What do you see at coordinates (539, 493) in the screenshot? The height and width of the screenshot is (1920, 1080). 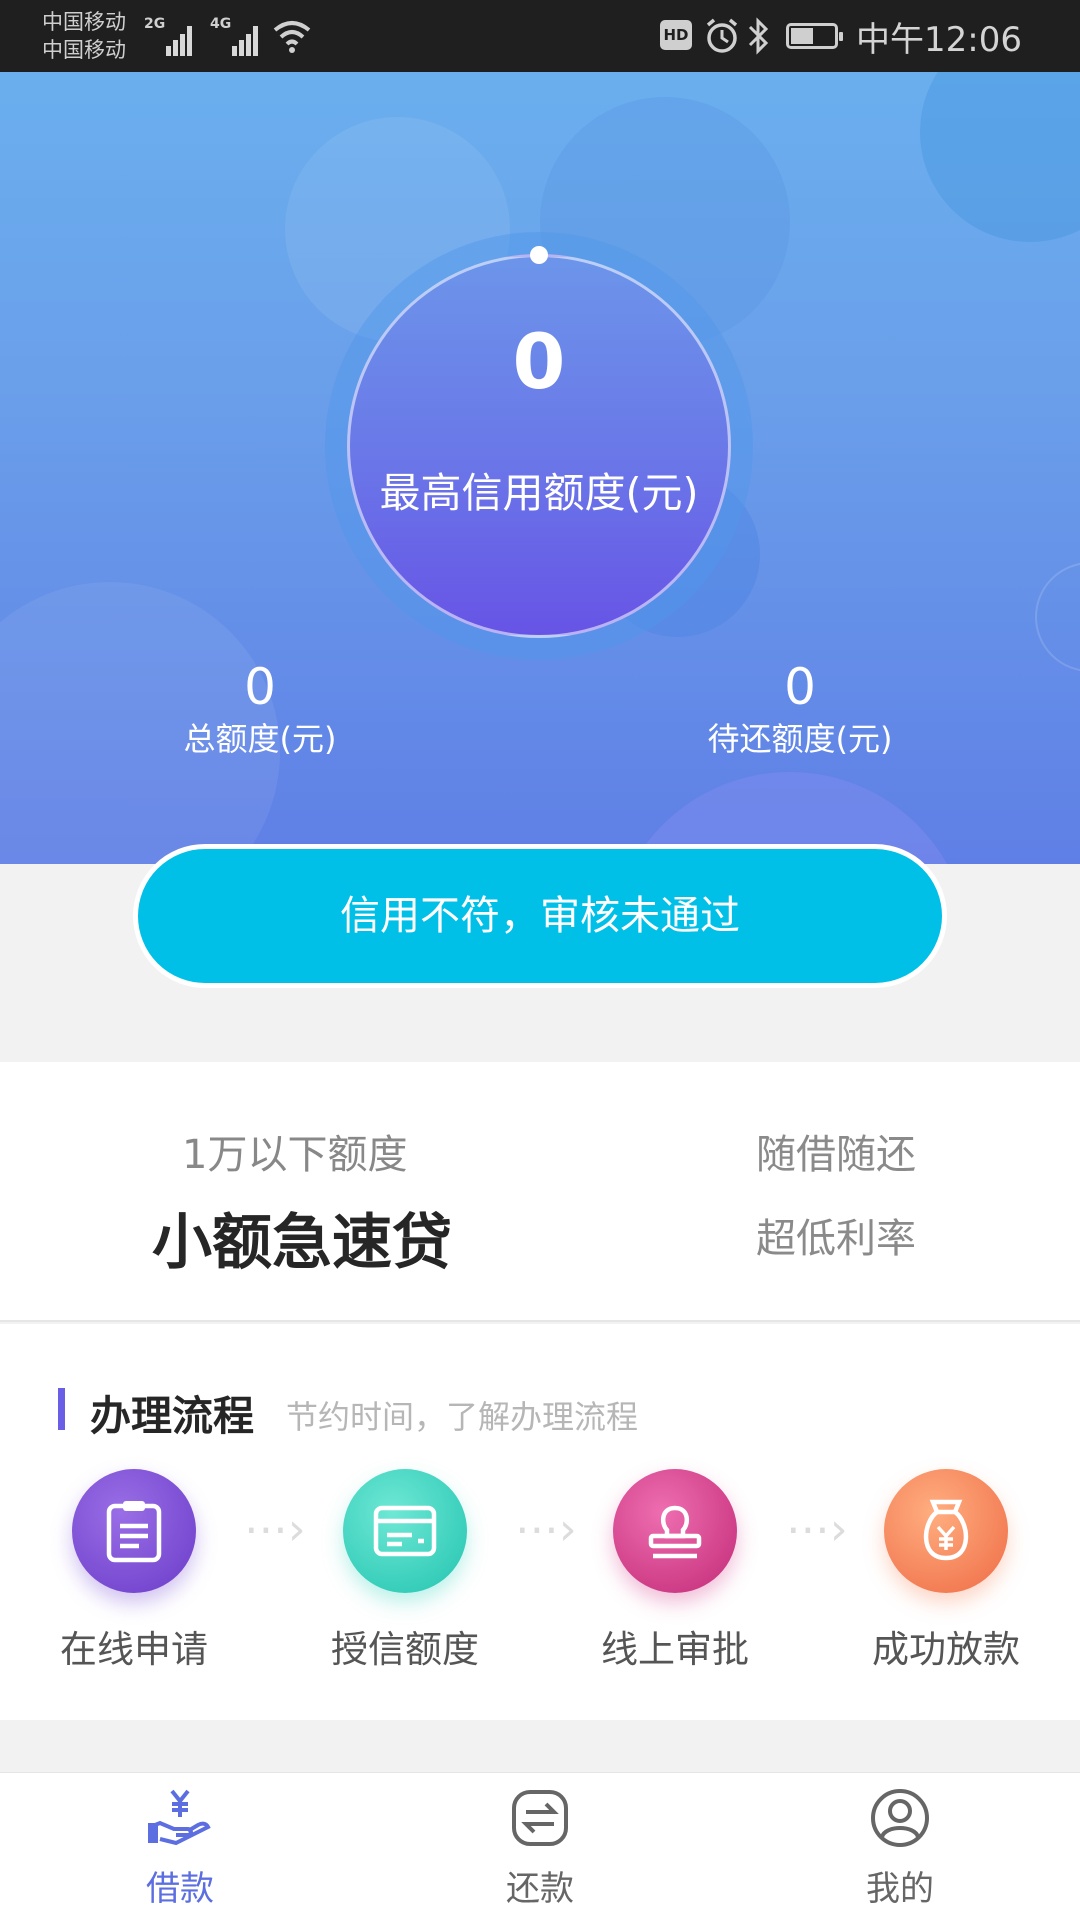 I see `max-credit-label: 最高信用额度(元)` at bounding box center [539, 493].